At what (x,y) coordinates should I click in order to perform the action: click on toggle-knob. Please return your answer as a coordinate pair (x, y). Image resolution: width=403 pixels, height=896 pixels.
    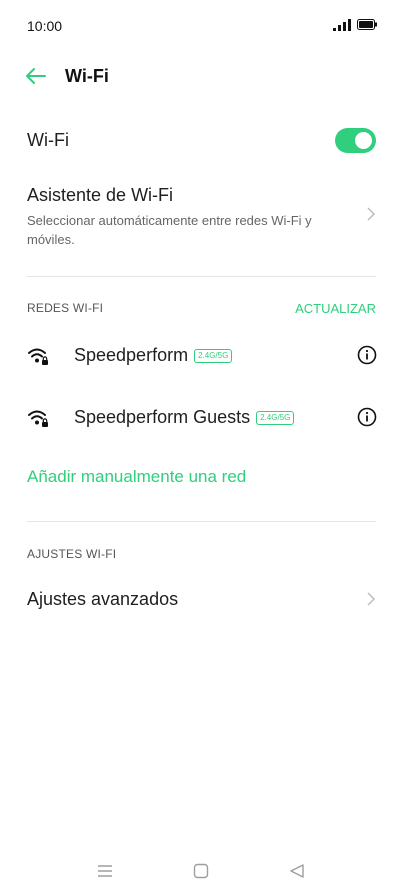
    Looking at the image, I should click on (363, 140).